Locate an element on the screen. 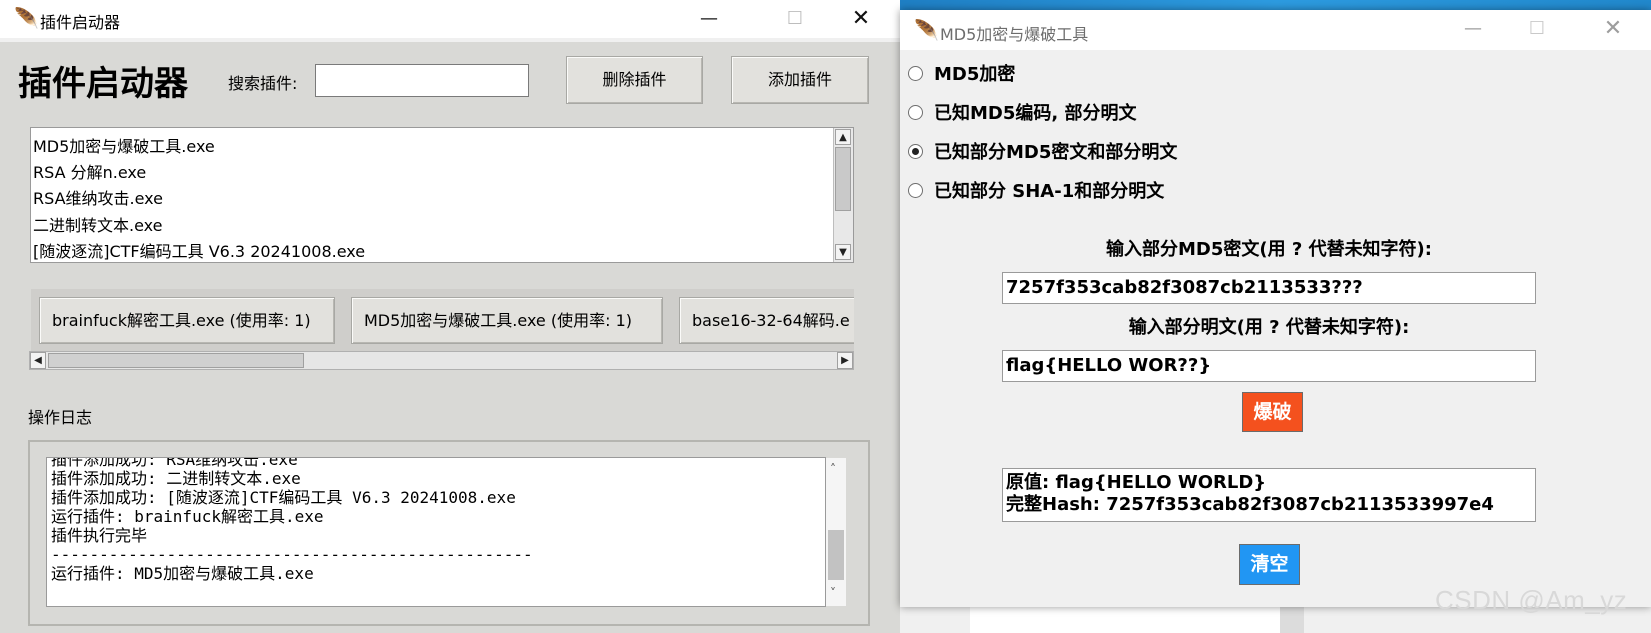 This screenshot has height=633, width=1651. title-bar: 🪶 MD5加密与爆破工具 — ☐ ✕ is located at coordinates (1275, 30).